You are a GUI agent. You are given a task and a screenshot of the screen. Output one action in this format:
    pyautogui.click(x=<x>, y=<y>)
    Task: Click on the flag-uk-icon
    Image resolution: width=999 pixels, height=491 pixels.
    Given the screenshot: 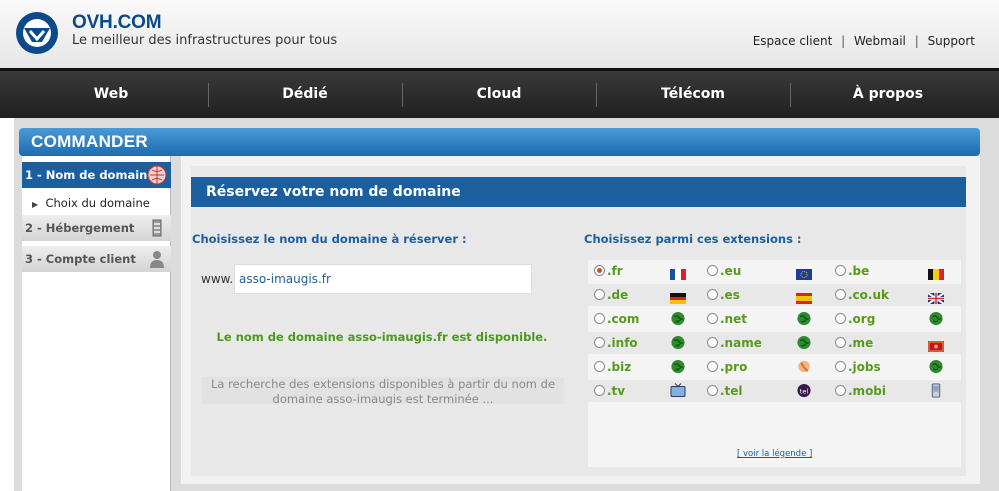 What is the action you would take?
    pyautogui.click(x=936, y=297)
    